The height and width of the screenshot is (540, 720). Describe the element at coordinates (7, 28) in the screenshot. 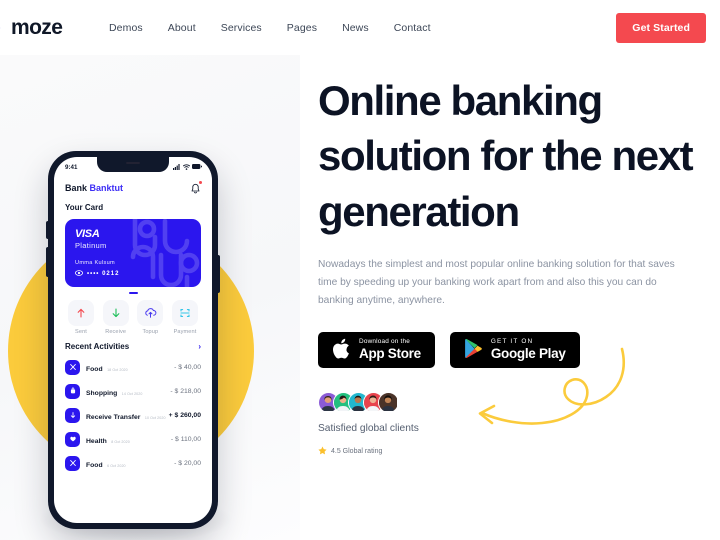

I see `angular-x-mark-icon` at that location.